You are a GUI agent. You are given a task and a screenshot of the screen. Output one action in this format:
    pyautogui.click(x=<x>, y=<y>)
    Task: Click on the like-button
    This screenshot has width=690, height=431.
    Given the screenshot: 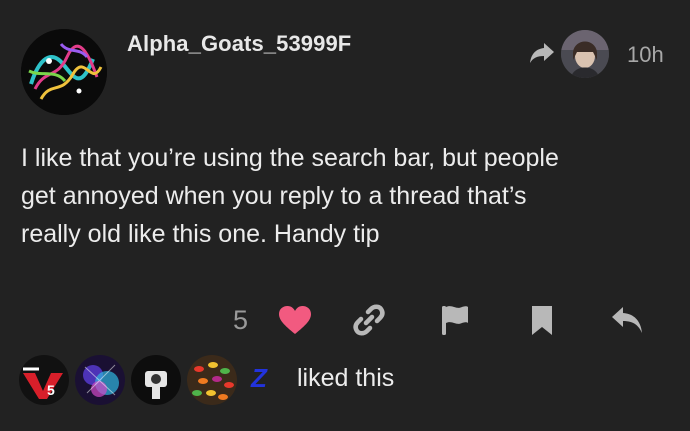 What is the action you would take?
    pyautogui.click(x=295, y=320)
    